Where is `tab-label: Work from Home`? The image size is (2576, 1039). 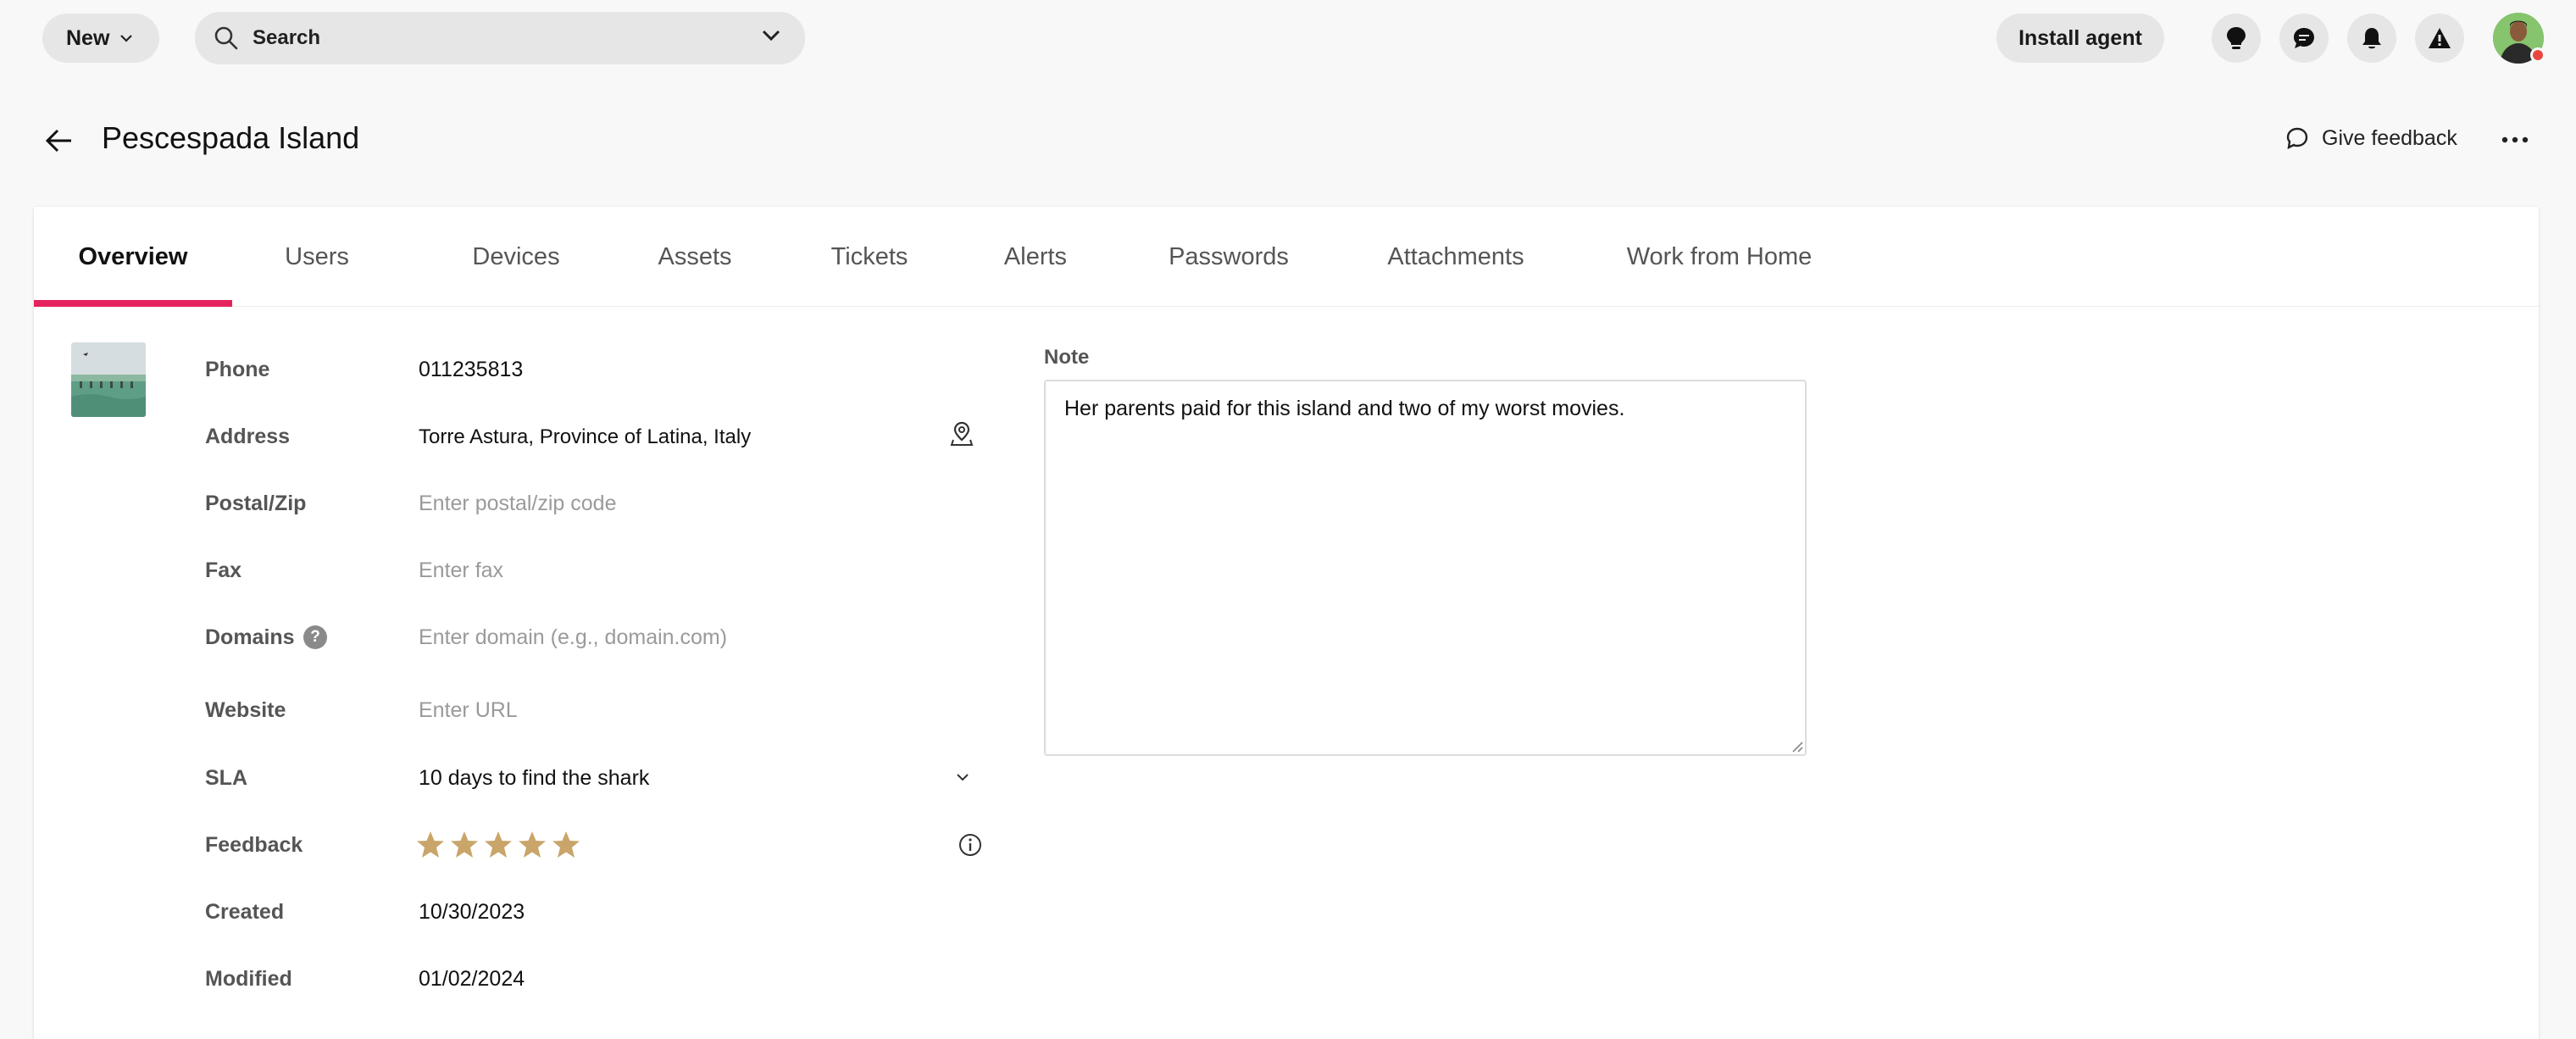
tab-label: Work from Home is located at coordinates (1719, 256).